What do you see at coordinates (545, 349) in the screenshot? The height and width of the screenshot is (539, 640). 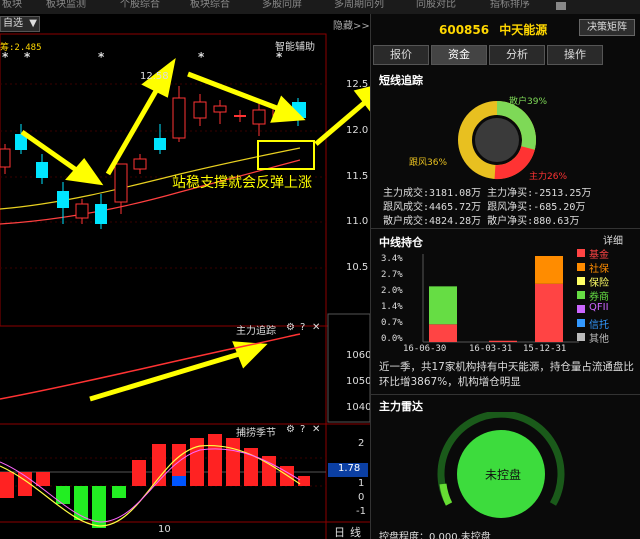 I see `x-axis-label: 15-12-31` at bounding box center [545, 349].